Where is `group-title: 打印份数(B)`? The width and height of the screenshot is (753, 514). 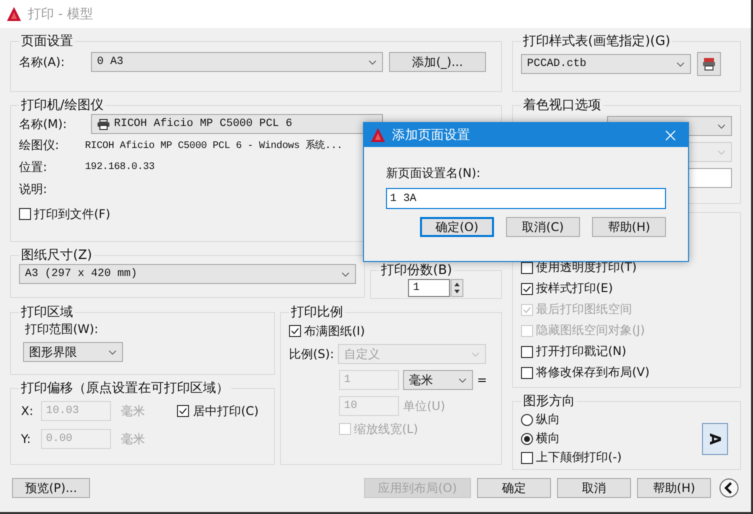 group-title: 打印份数(B) is located at coordinates (417, 270).